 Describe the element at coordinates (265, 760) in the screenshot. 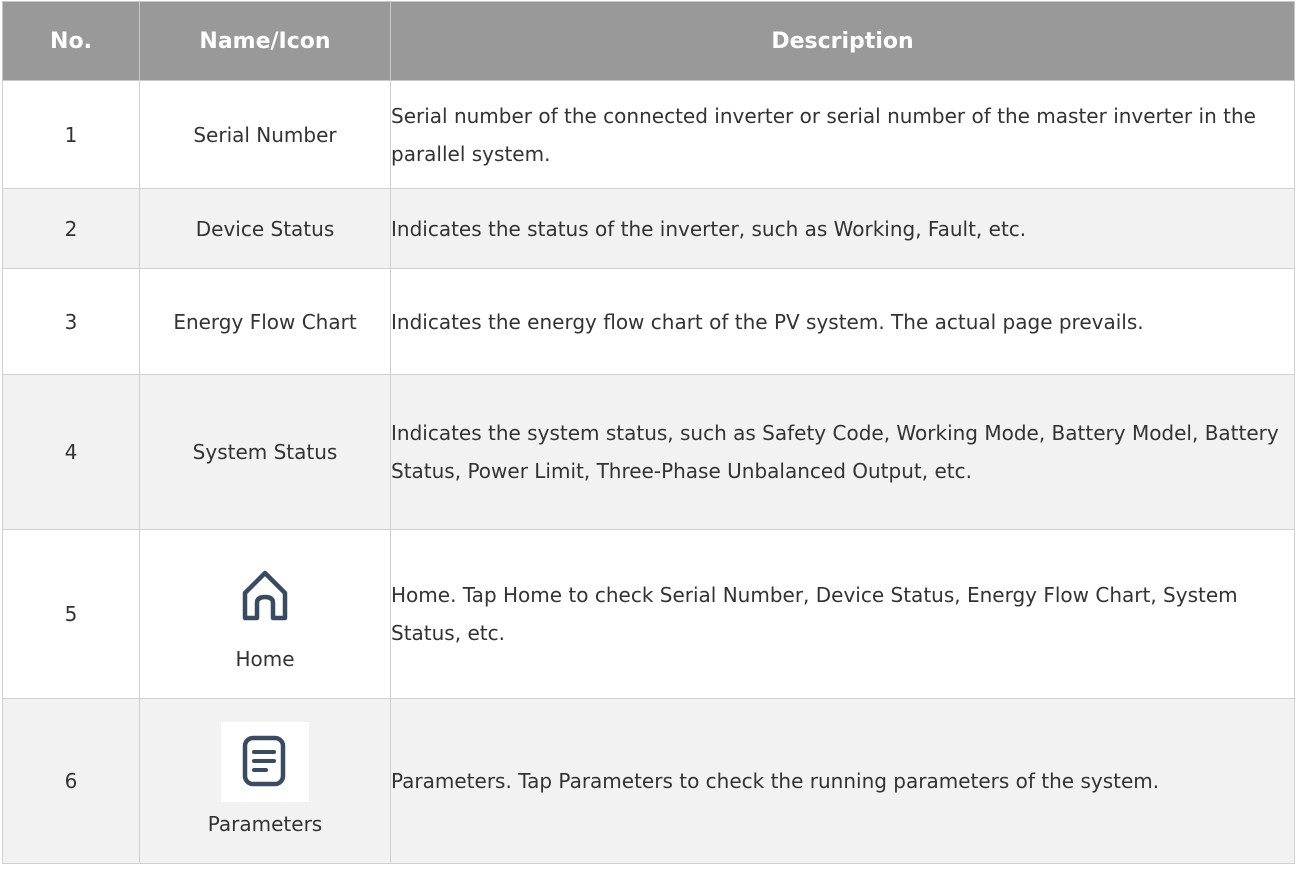

I see `parameters-icon` at that location.